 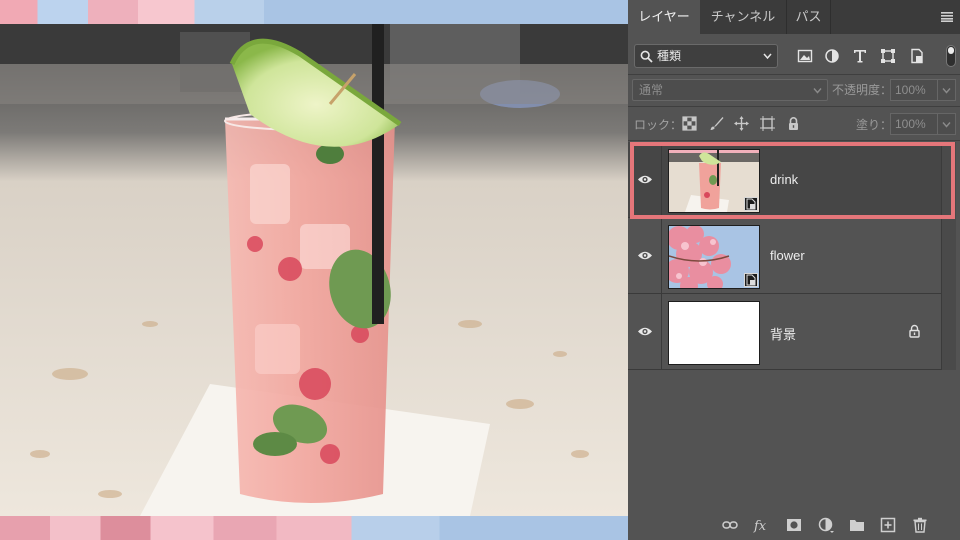 What do you see at coordinates (948, 256) in the screenshot?
I see `layers-scrollbar` at bounding box center [948, 256].